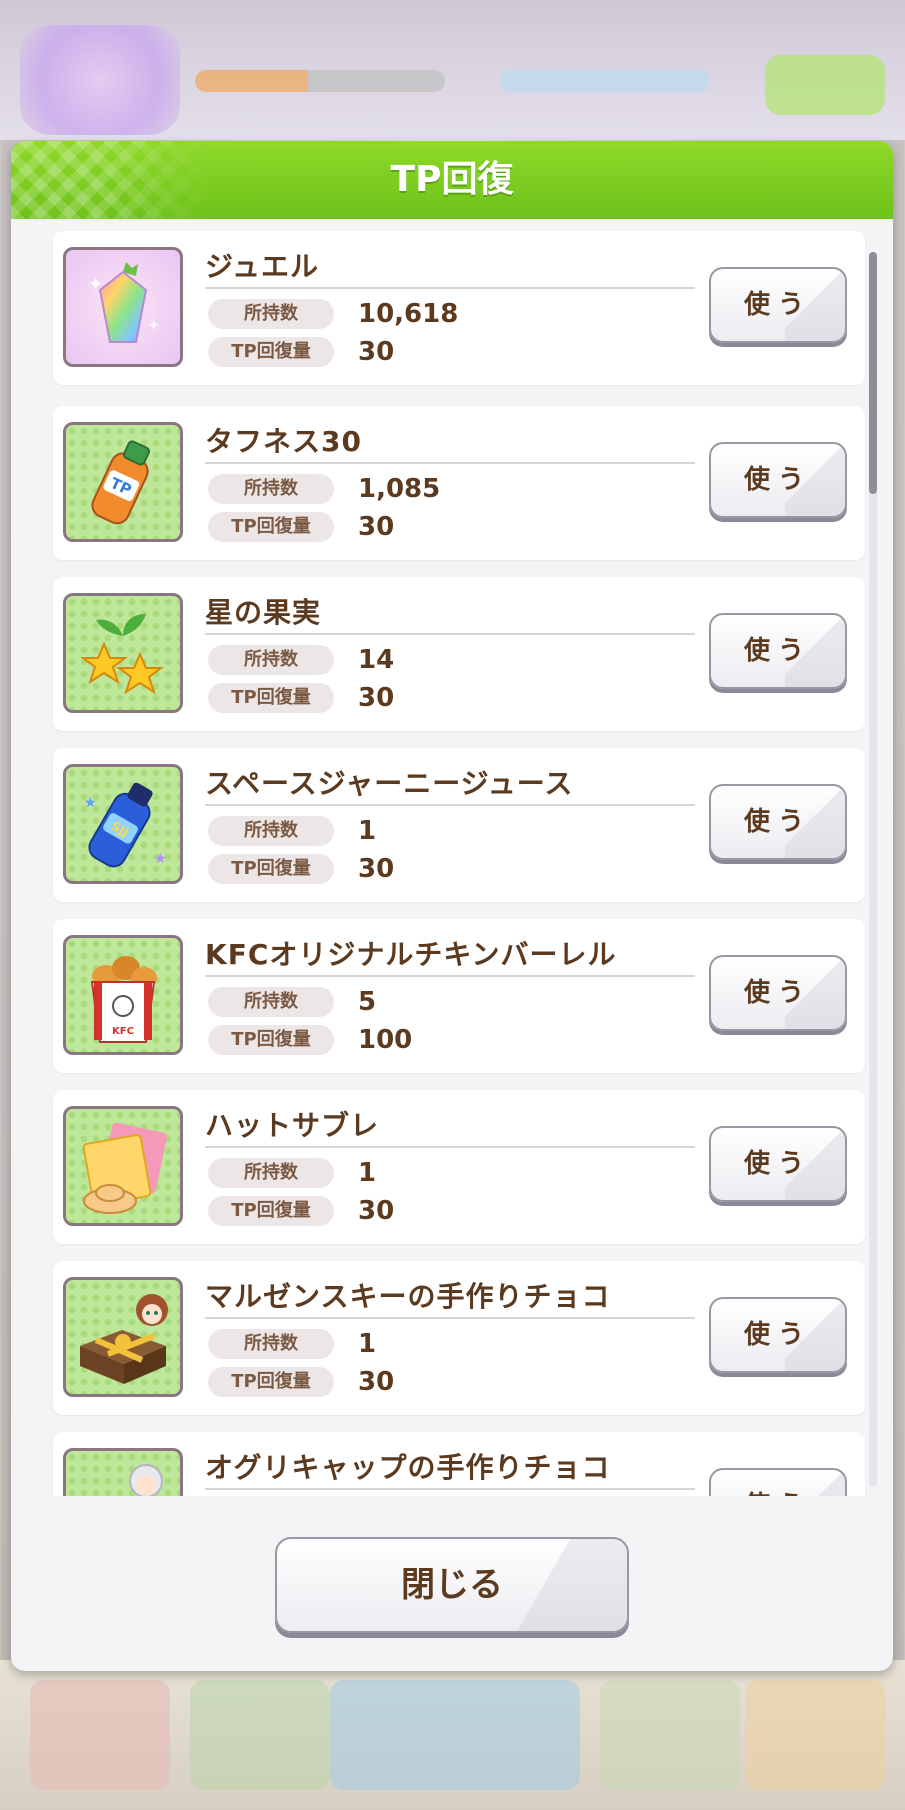  Describe the element at coordinates (123, 307) in the screenshot. I see `jewel-icon: ✦ ✦` at that location.